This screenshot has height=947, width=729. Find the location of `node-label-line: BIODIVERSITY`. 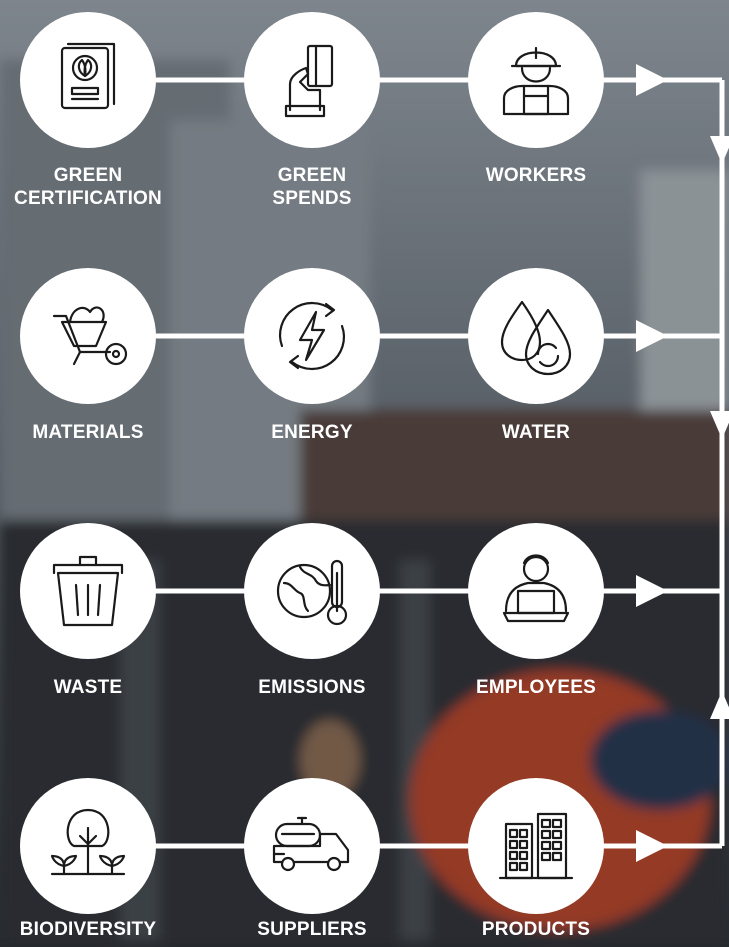

node-label-line: BIODIVERSITY is located at coordinates (88, 929).